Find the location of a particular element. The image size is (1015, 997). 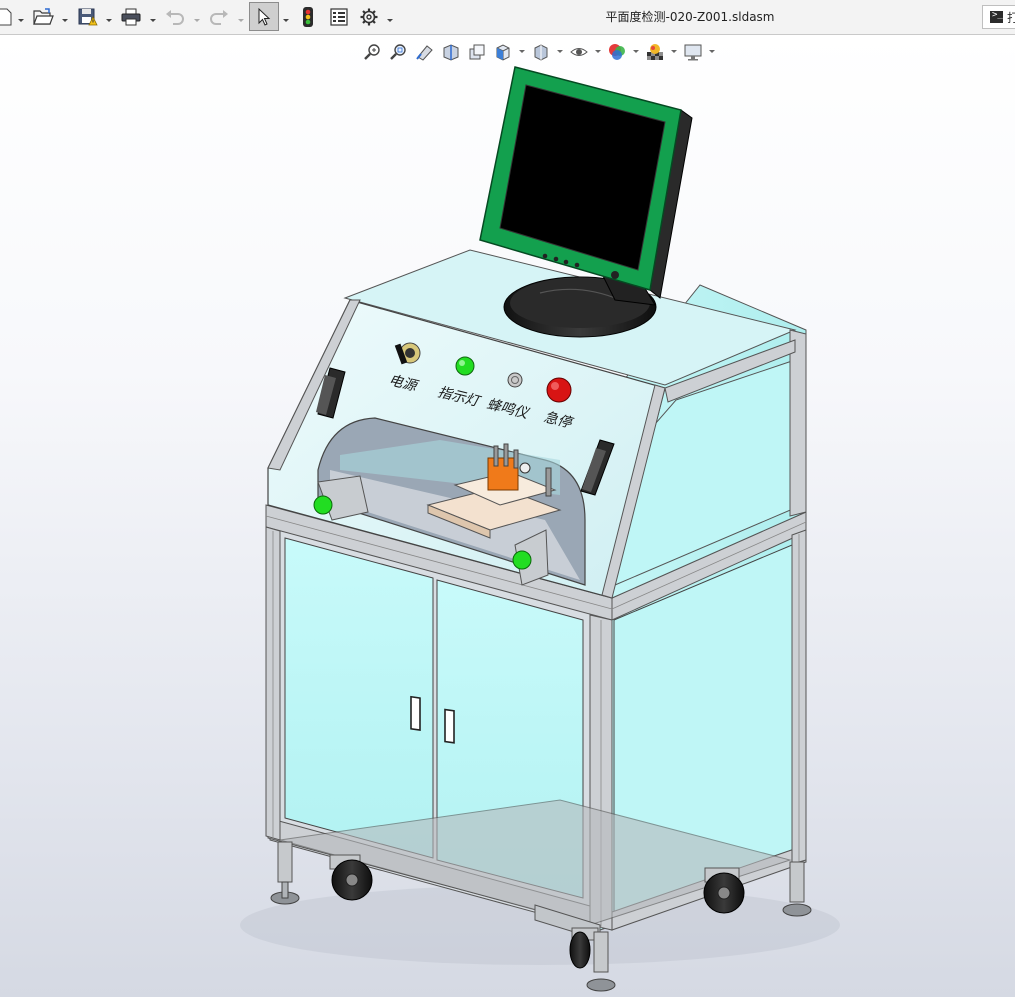

select-dropdown is located at coordinates (286, 16).